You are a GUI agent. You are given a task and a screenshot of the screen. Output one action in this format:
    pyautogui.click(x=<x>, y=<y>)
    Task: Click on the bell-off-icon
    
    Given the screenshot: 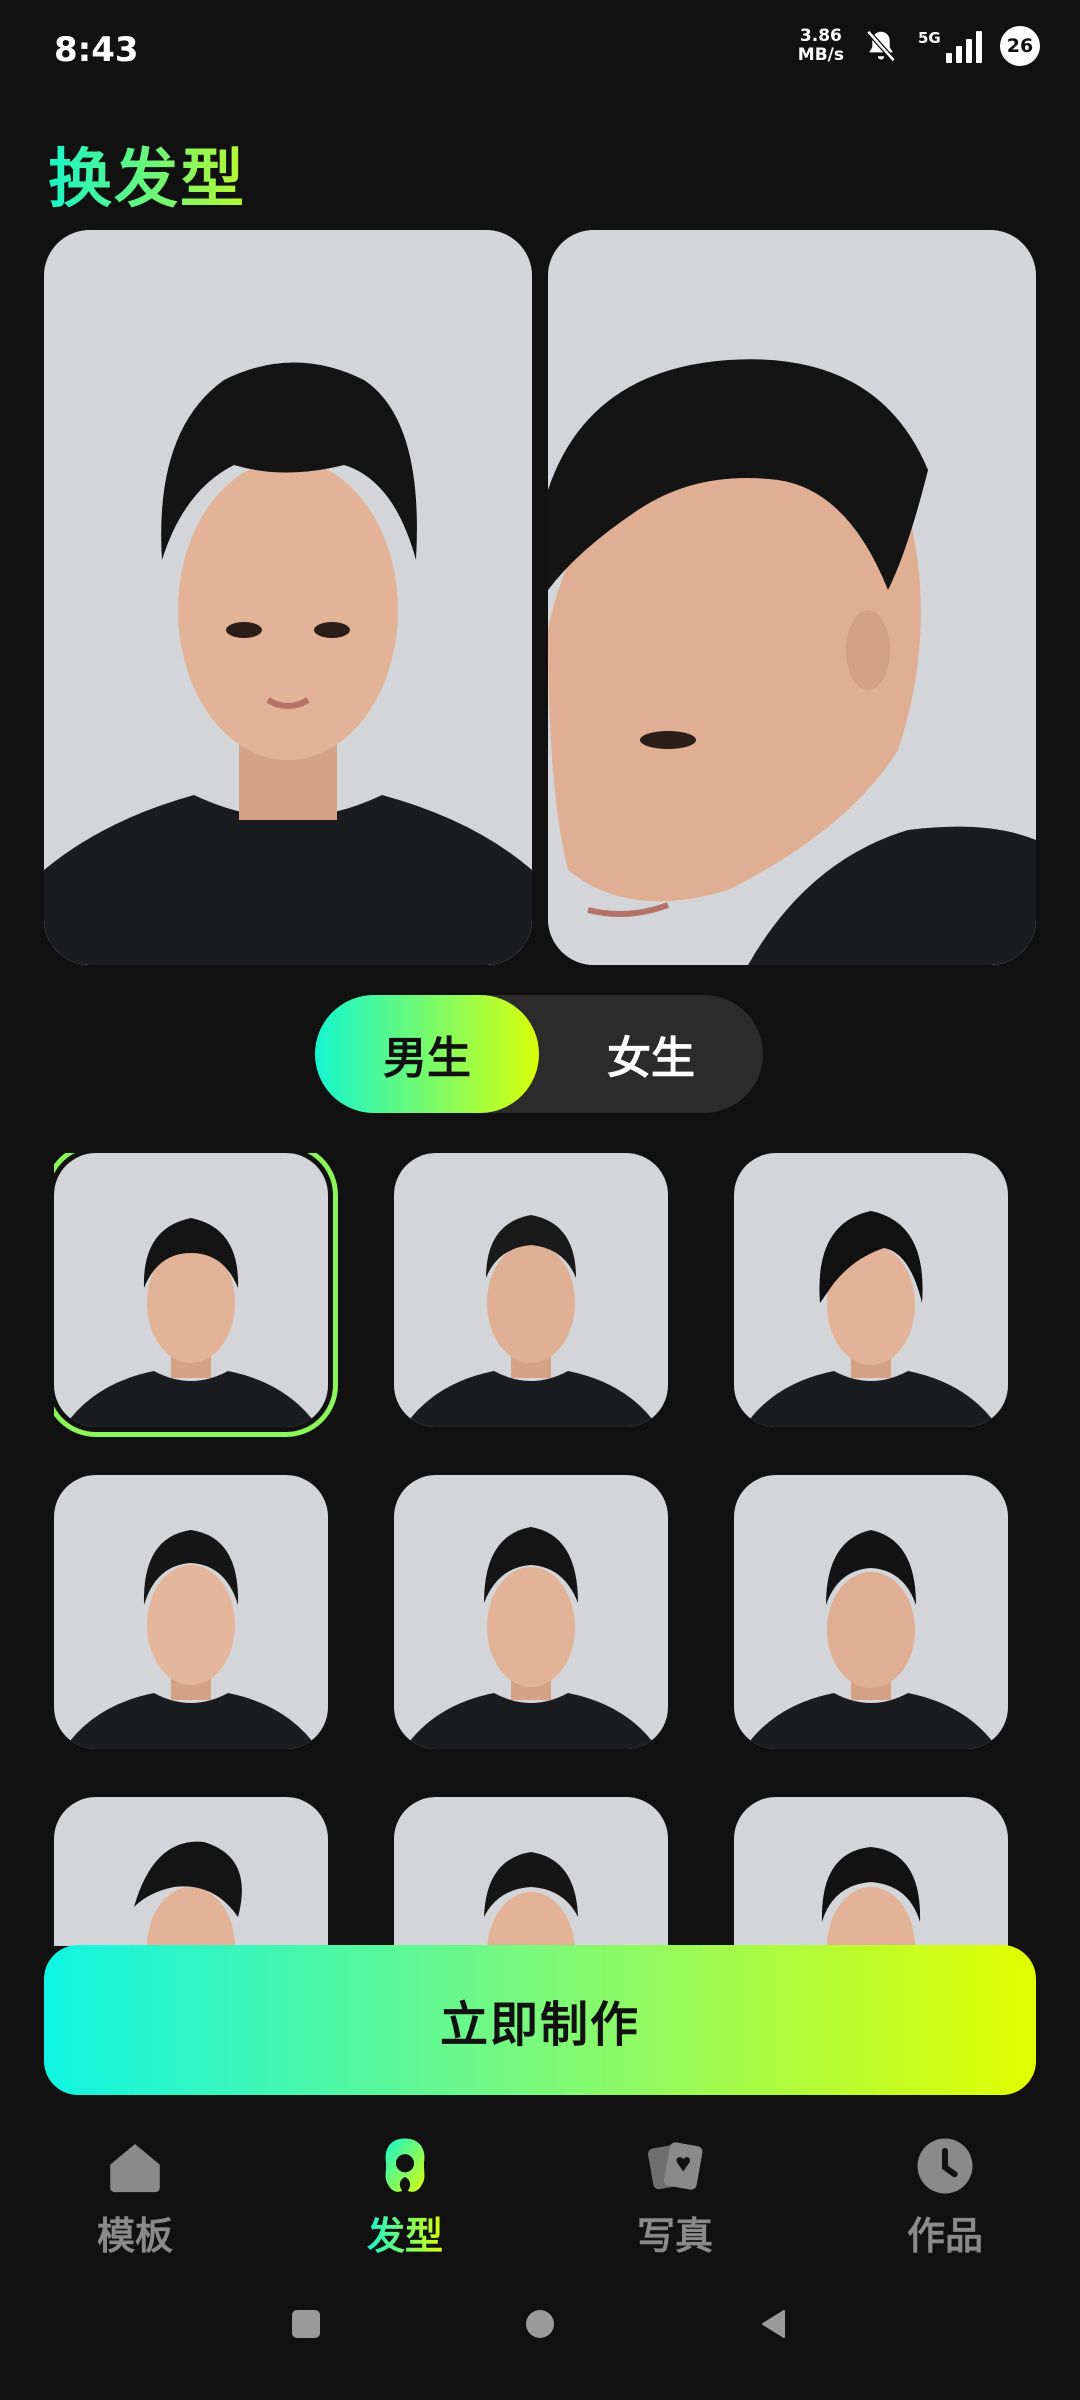 What is the action you would take?
    pyautogui.click(x=881, y=46)
    